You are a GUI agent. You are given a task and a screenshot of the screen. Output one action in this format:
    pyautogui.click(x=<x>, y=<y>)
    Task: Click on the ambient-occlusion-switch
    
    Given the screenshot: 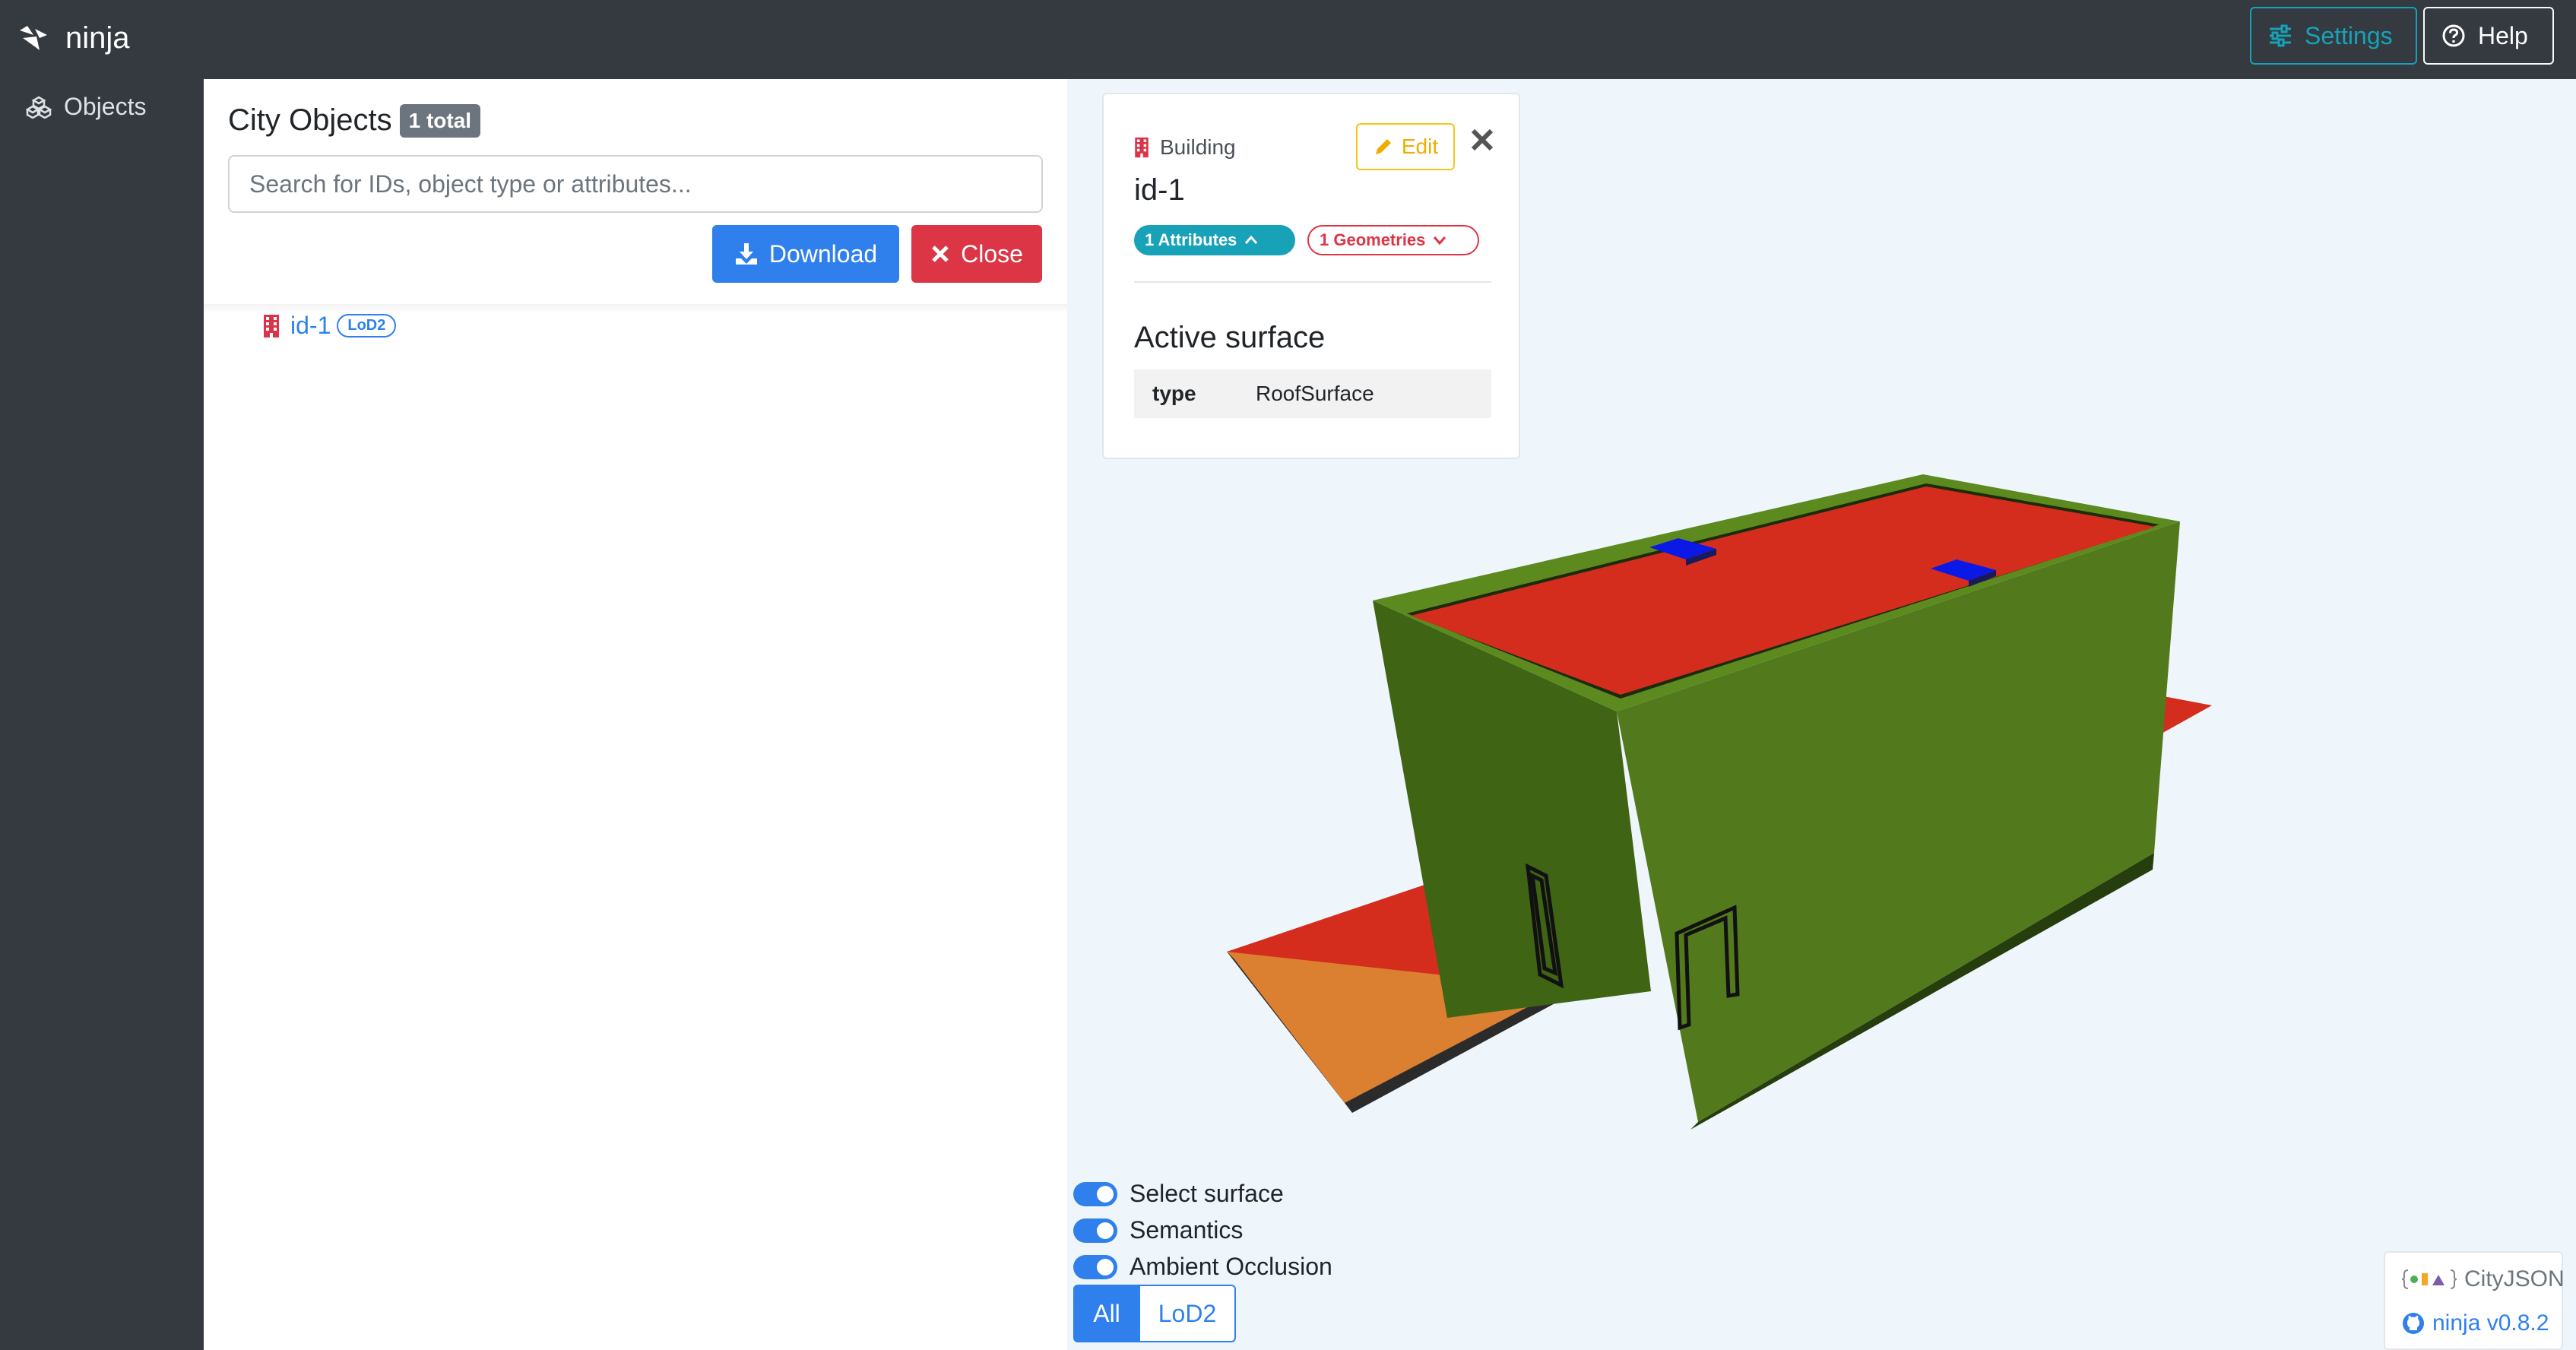 What is the action you would take?
    pyautogui.click(x=1095, y=1266)
    